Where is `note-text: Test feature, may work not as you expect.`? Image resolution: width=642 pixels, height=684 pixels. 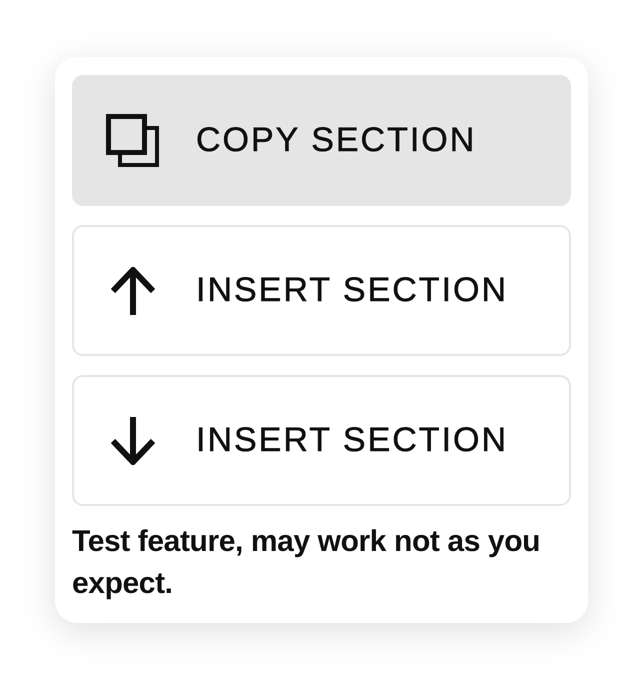 note-text: Test feature, may work not as you expect. is located at coordinates (307, 563).